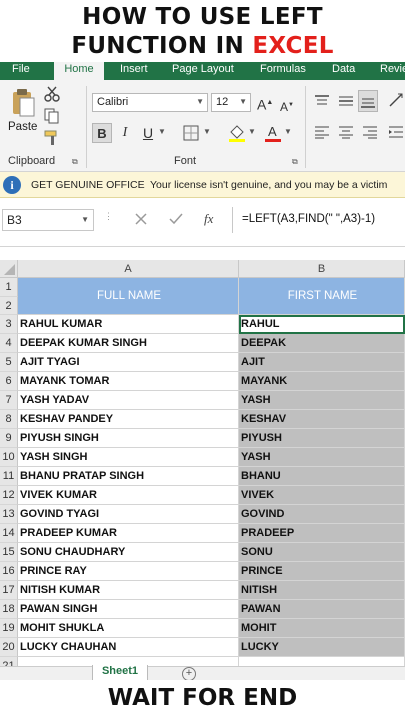 The width and height of the screenshot is (405, 720). What do you see at coordinates (322, 590) in the screenshot?
I see `cell-first-name: NITISH` at bounding box center [322, 590].